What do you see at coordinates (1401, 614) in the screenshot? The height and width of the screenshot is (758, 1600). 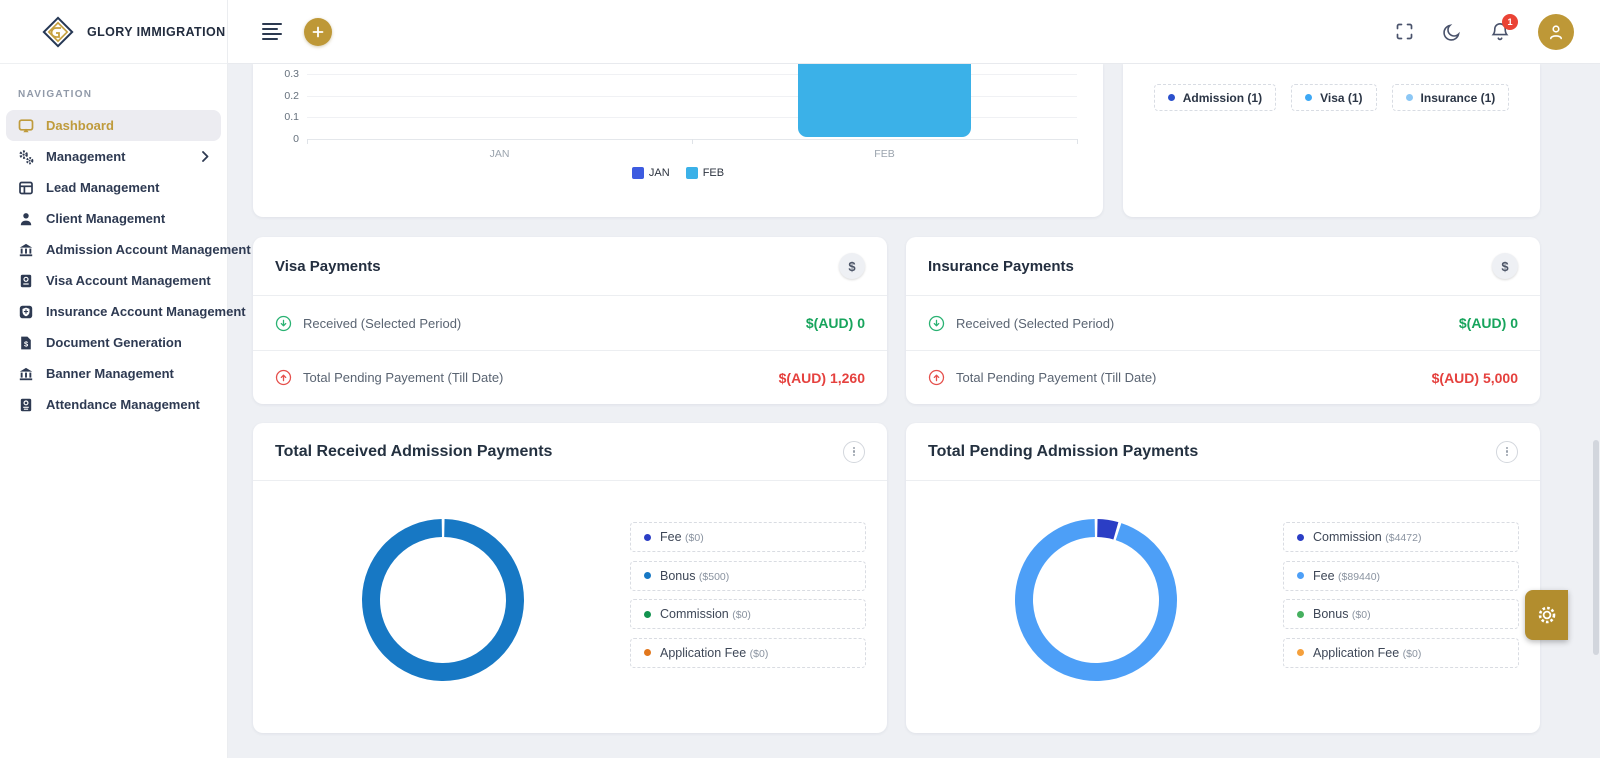 I see `legend-item-bonus: Bonus ($0)` at bounding box center [1401, 614].